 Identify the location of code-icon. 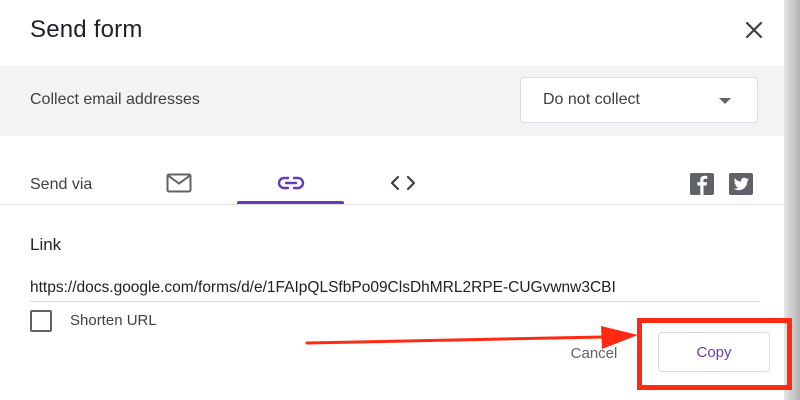
(403, 183).